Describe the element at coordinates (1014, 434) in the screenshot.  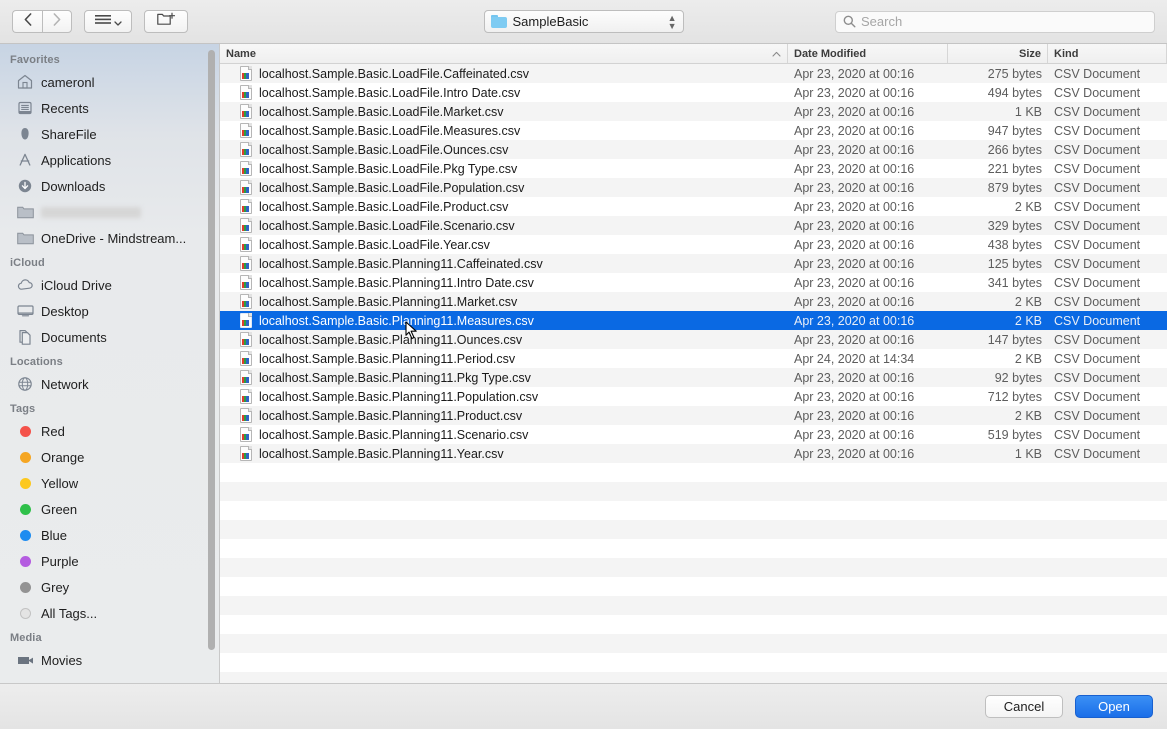
I see `file-size-cell: 519 bytes` at that location.